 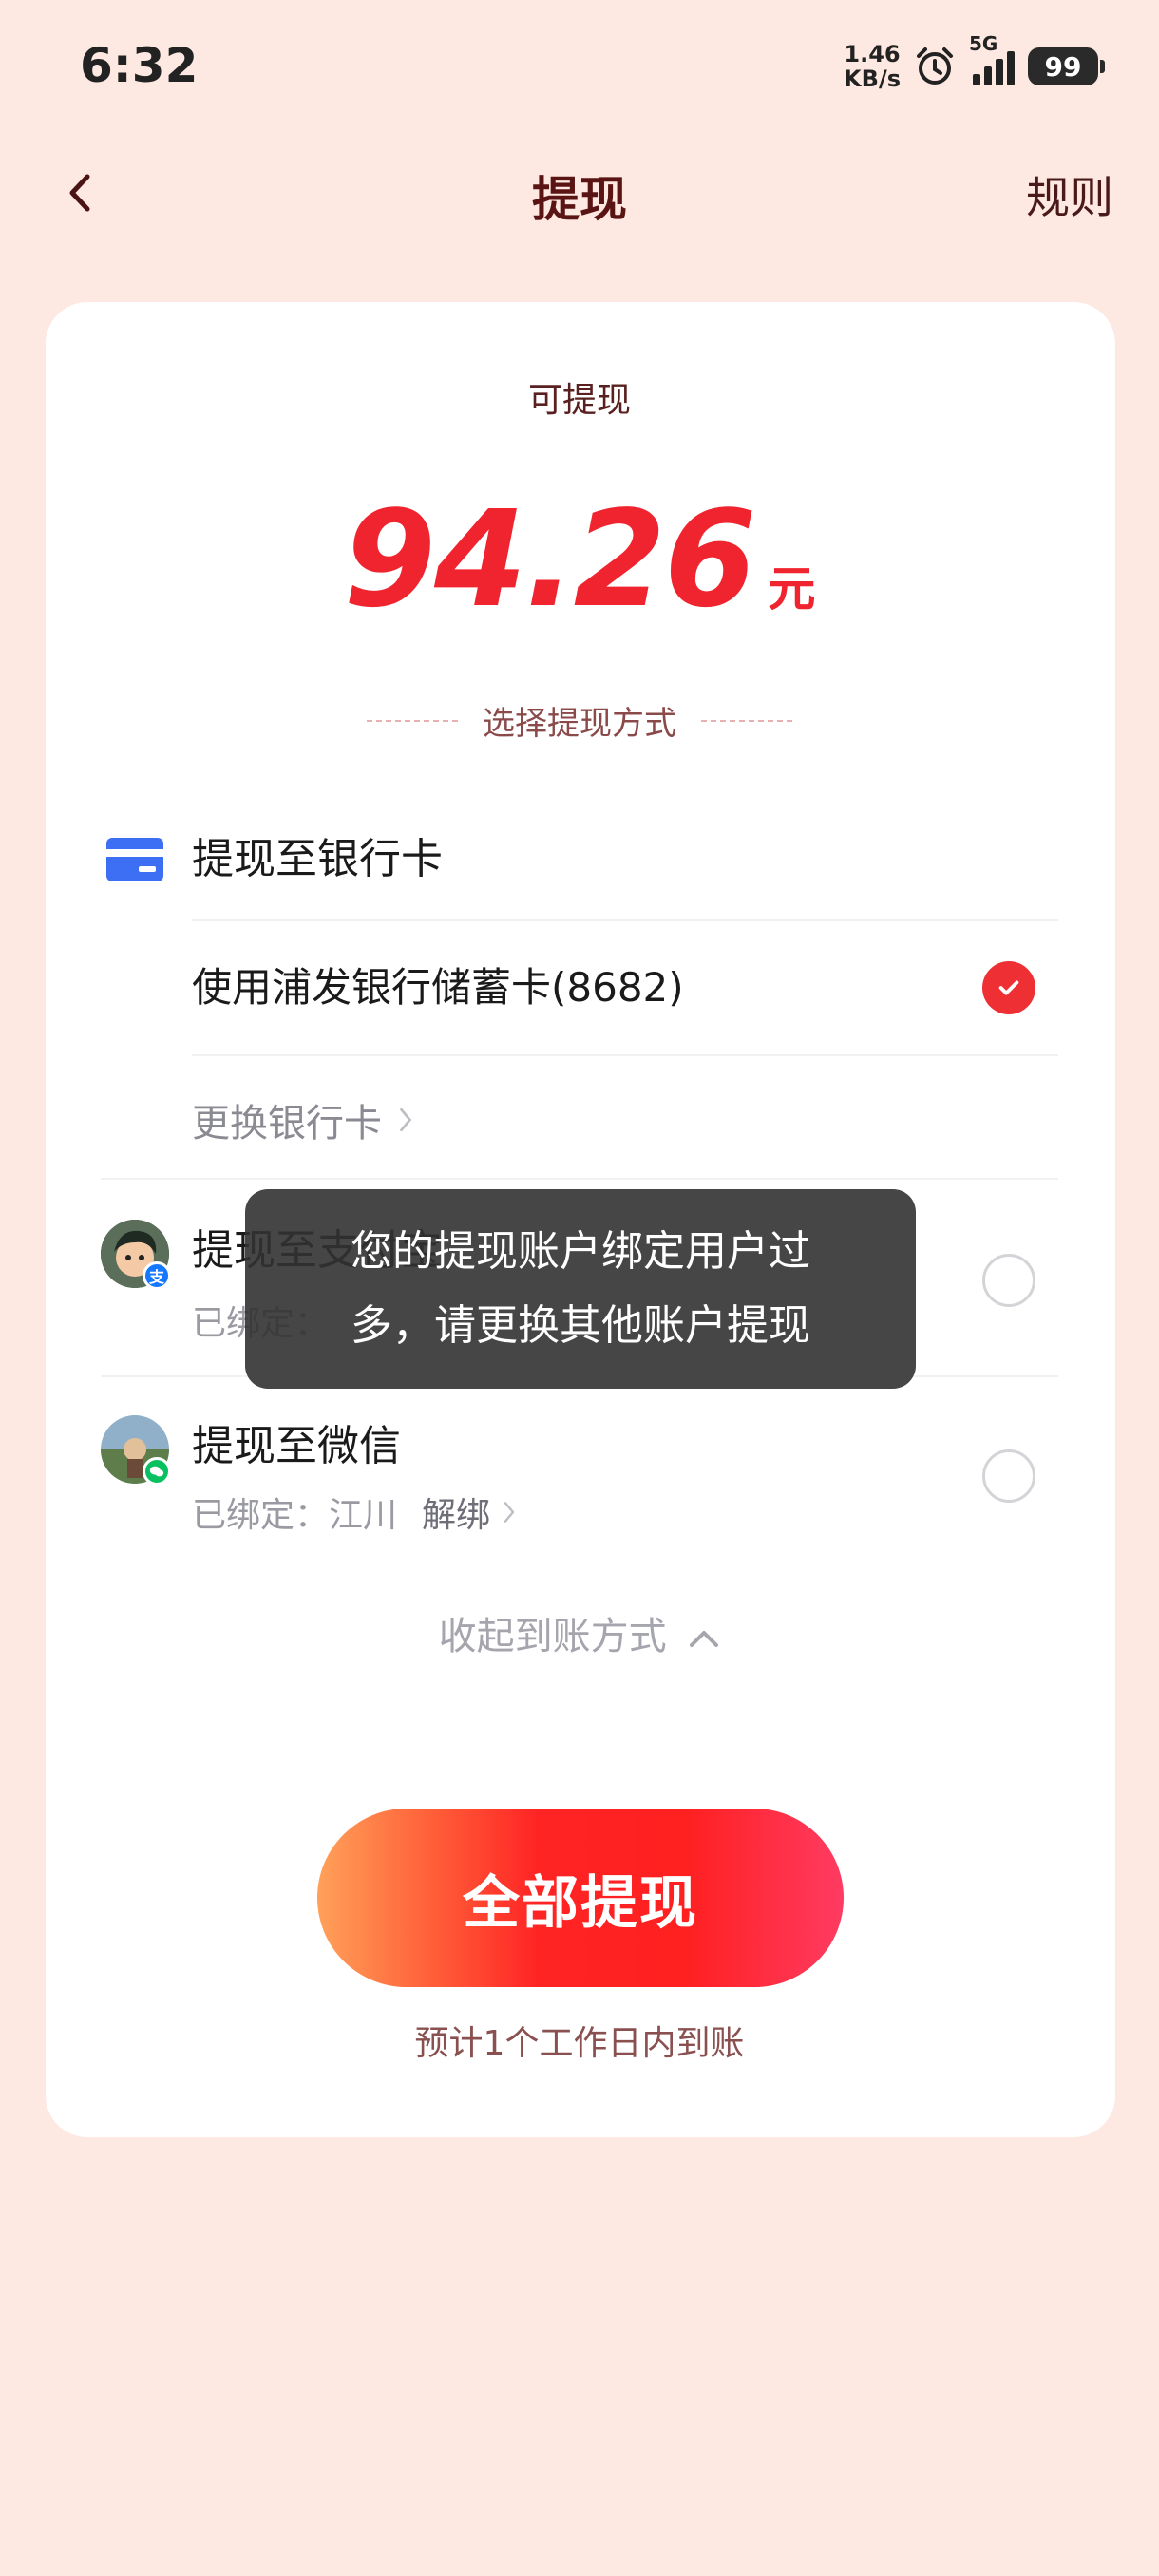 I want to click on collapse-methods-toggle: 收起到账方式, so click(x=579, y=1632).